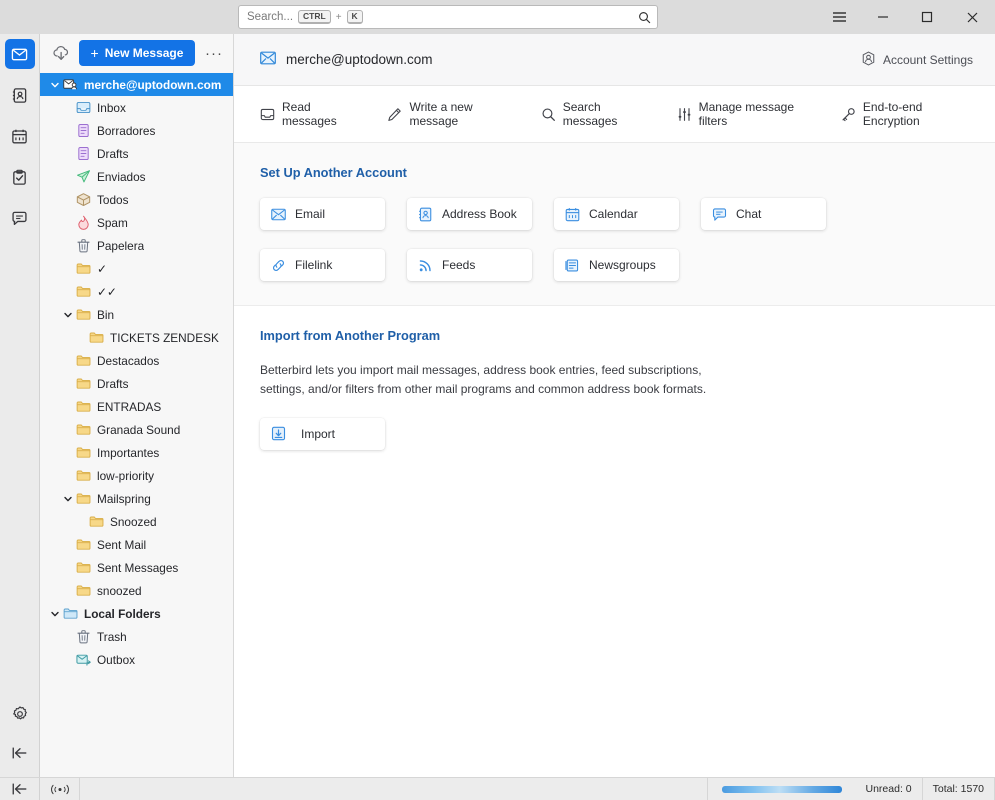  Describe the element at coordinates (883, 17) in the screenshot. I see `minimize-button` at that location.